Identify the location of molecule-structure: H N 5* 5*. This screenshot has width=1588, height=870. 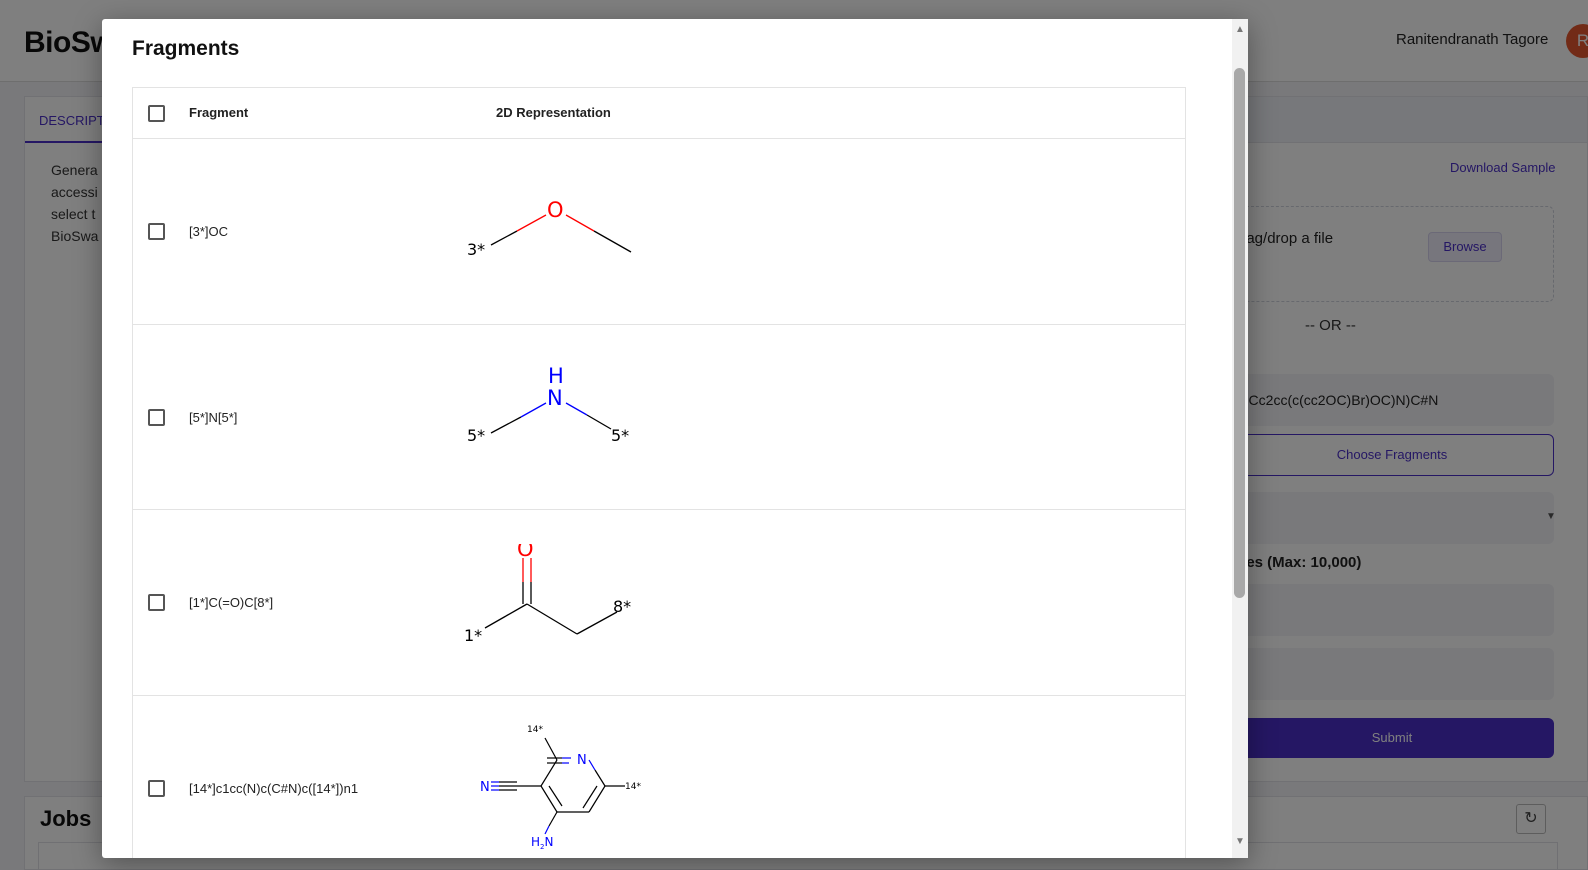
(548, 404).